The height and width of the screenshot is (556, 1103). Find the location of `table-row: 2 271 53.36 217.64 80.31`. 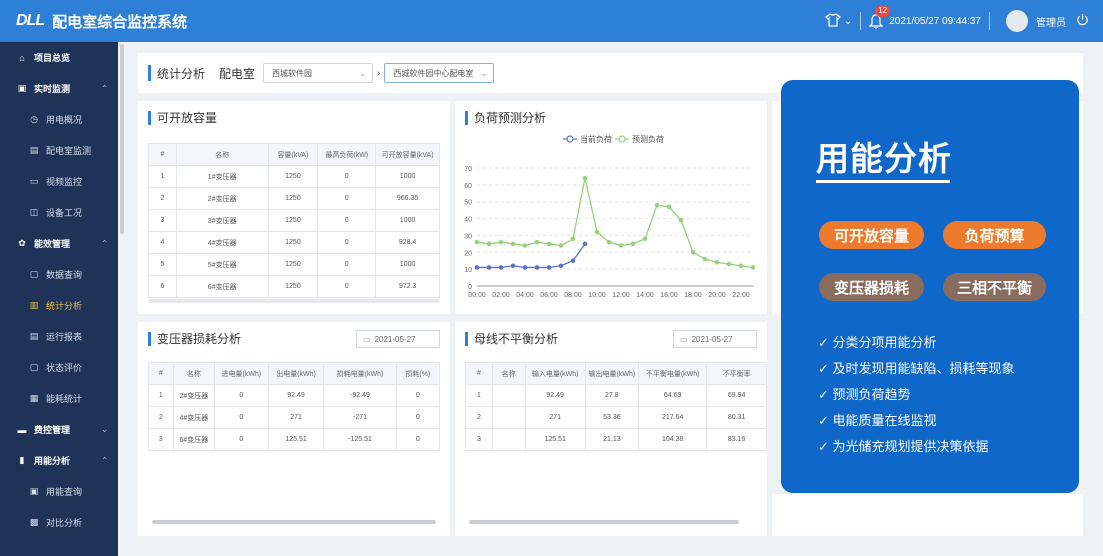

table-row: 2 271 53.36 217.64 80.31 is located at coordinates (616, 417).